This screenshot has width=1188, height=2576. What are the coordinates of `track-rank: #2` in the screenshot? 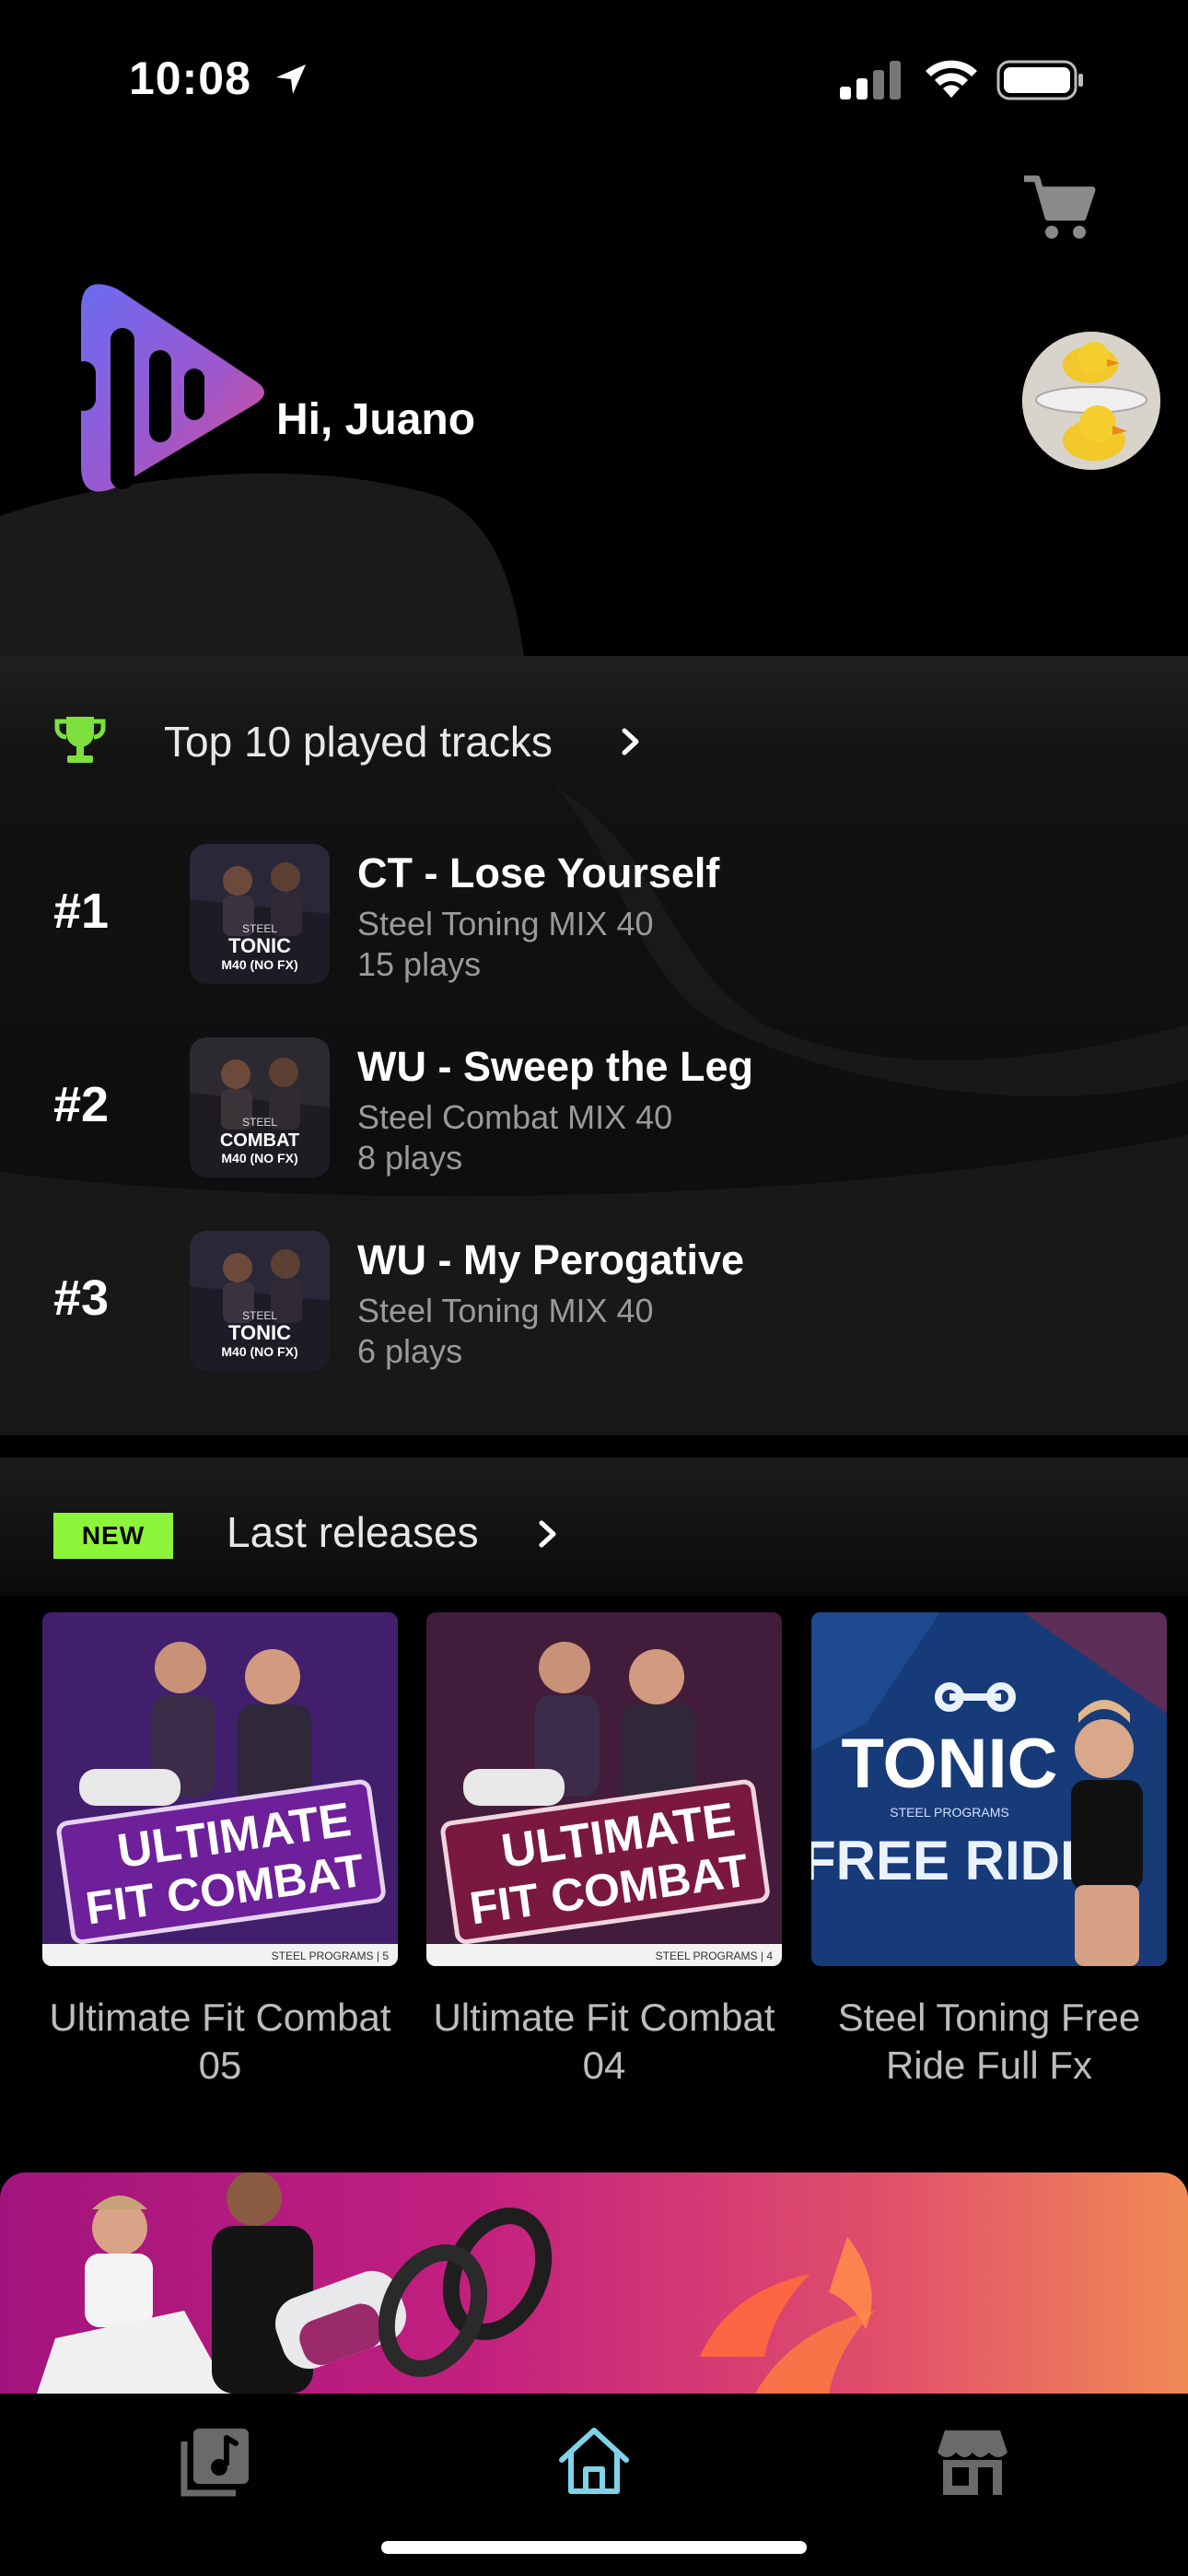 It's located at (81, 1104).